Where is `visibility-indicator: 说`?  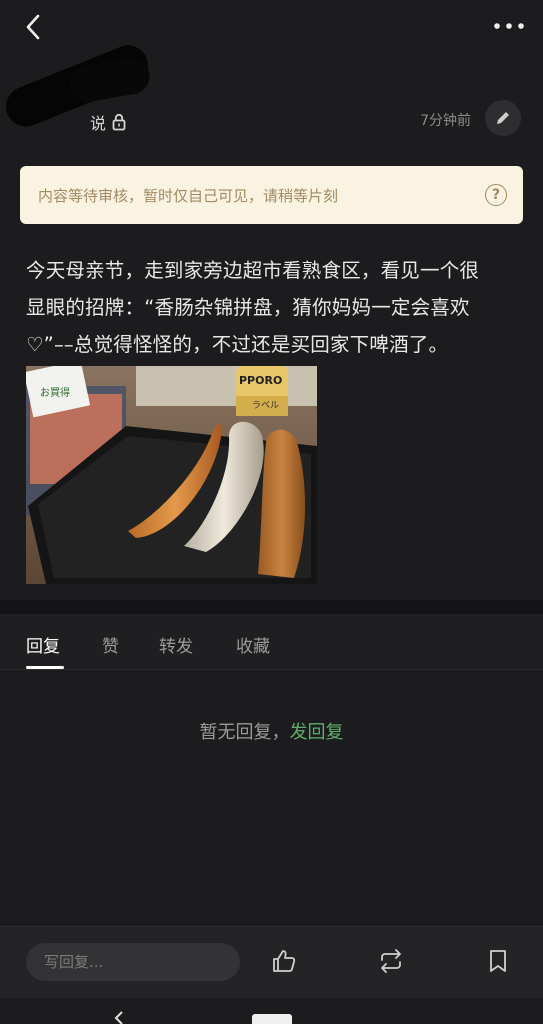
visibility-indicator: 说 is located at coordinates (108, 122).